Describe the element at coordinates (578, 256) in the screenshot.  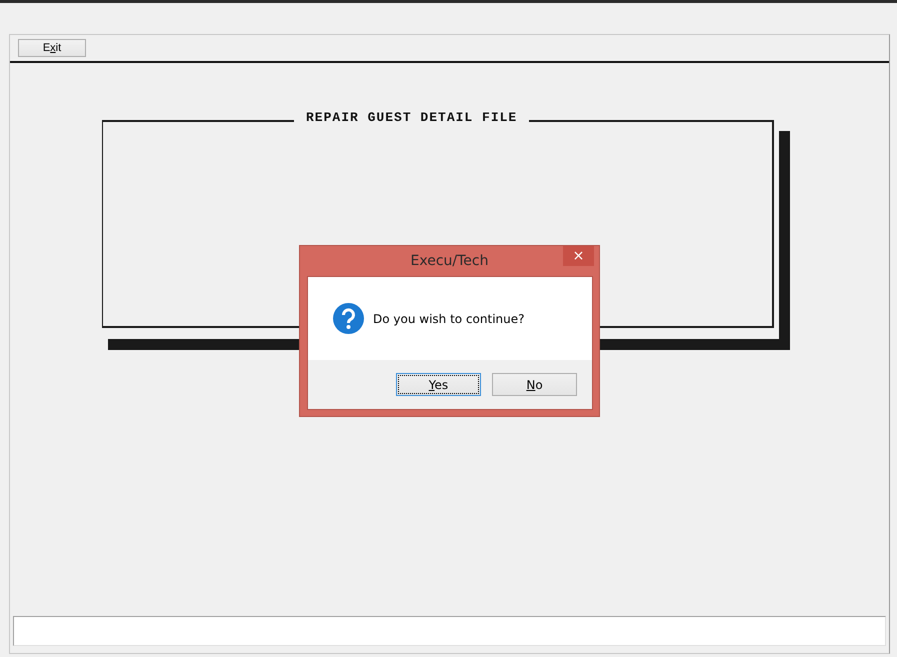
I see `close-button: ×` at that location.